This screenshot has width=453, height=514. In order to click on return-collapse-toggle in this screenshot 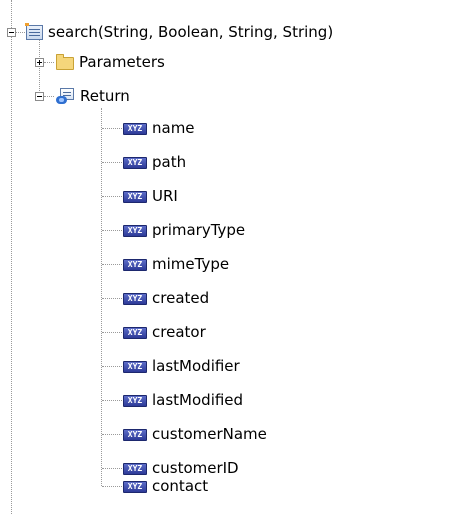, I will do `click(39, 96)`.